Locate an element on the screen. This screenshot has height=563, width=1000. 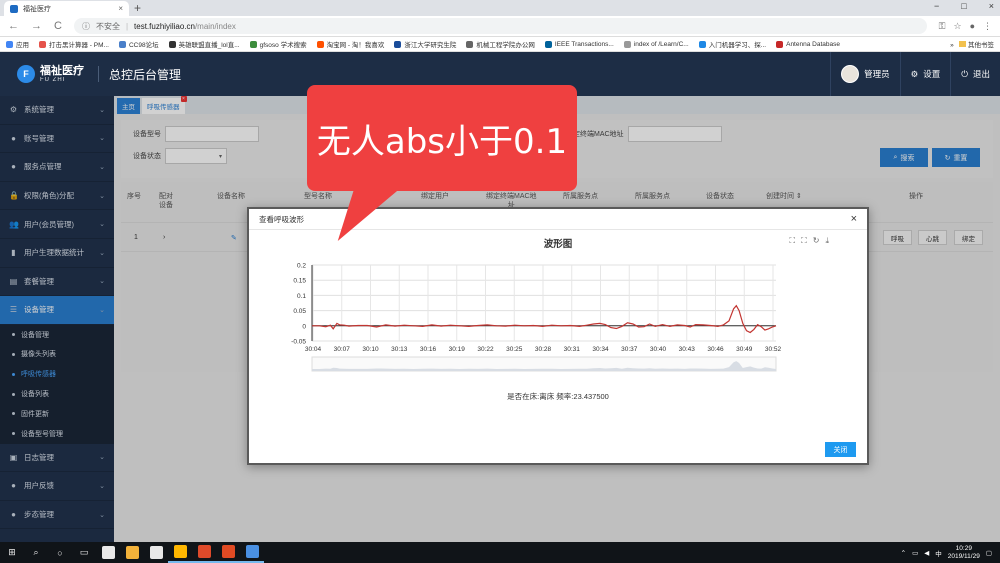
x-tick-label: 30:10 is located at coordinates (370, 349).